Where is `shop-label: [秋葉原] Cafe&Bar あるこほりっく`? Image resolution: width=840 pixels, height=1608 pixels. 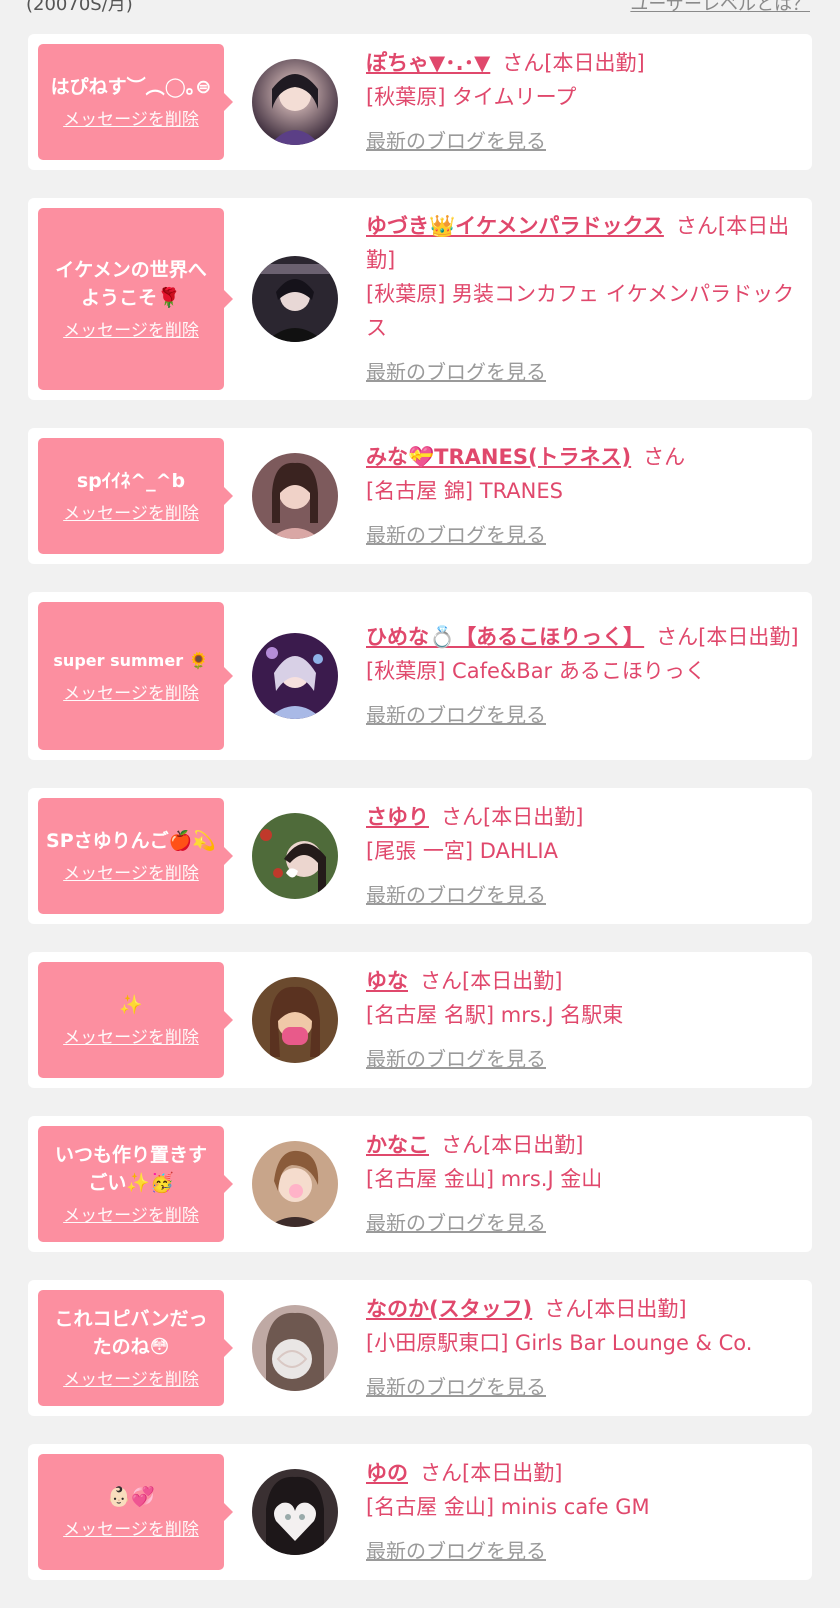 shop-label: [秋葉原] Cafe&Bar あるこほりっく is located at coordinates (536, 671).